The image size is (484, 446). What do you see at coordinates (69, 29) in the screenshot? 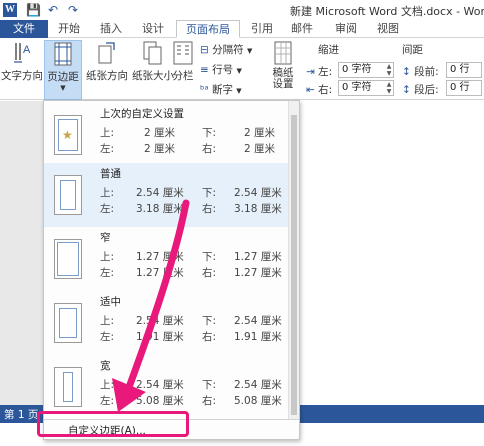
I see `tab-home: 开始` at bounding box center [69, 29].